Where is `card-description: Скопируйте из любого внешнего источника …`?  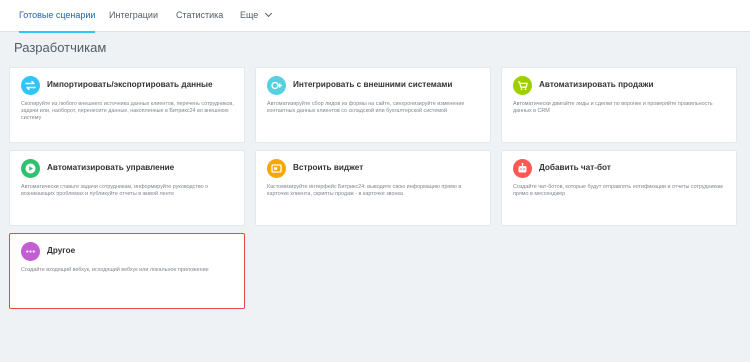 card-description: Скопируйте из любого внешнего источника … is located at coordinates (127, 111).